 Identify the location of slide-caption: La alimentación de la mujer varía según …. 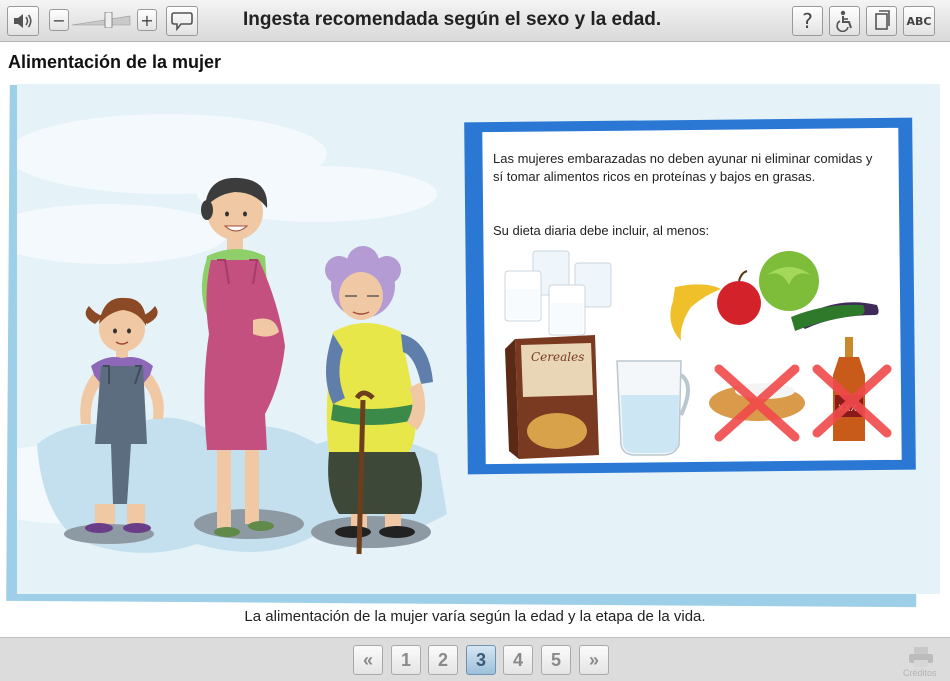
(475, 616).